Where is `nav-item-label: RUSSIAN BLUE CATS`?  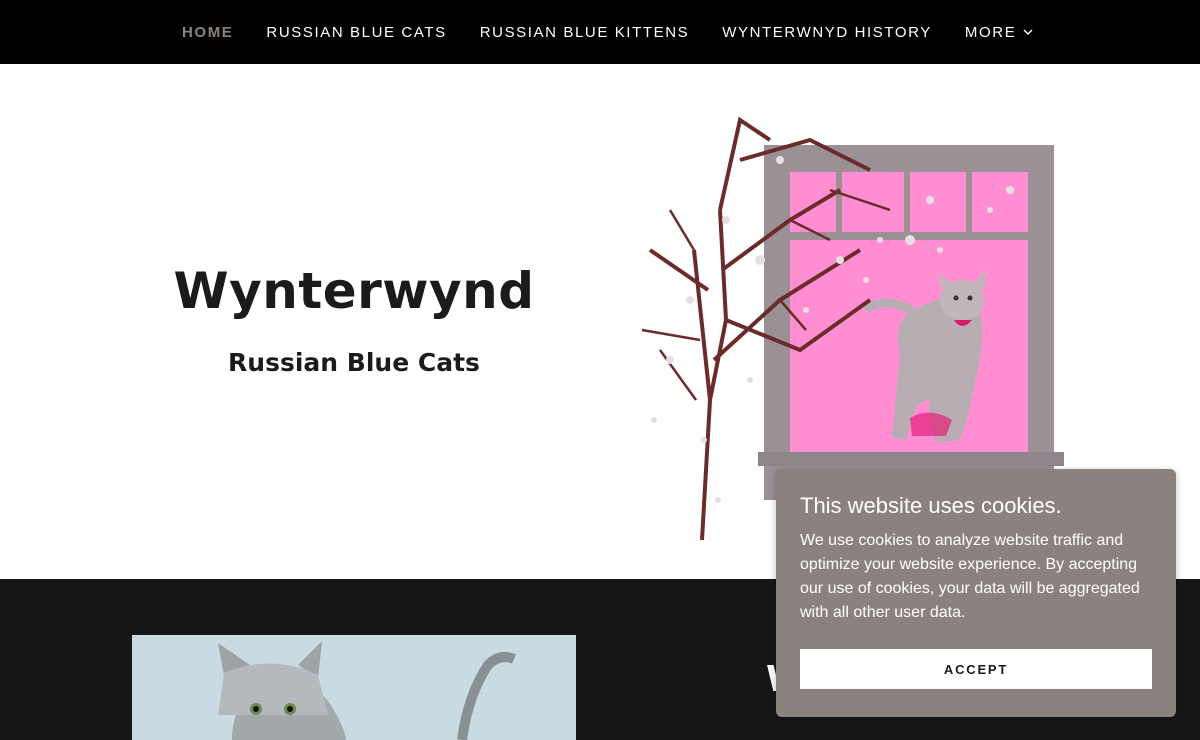
nav-item-label: RUSSIAN BLUE CATS is located at coordinates (356, 32).